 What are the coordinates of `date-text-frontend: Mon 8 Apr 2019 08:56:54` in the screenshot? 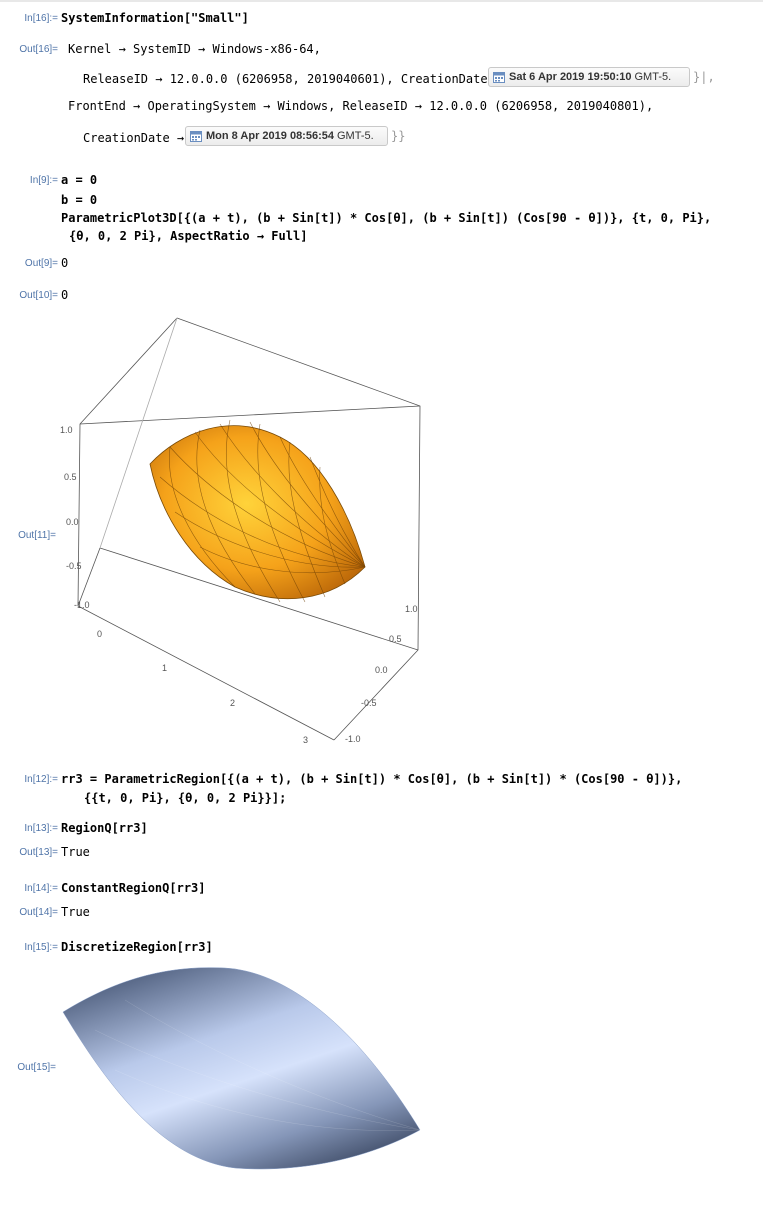 It's located at (270, 136).